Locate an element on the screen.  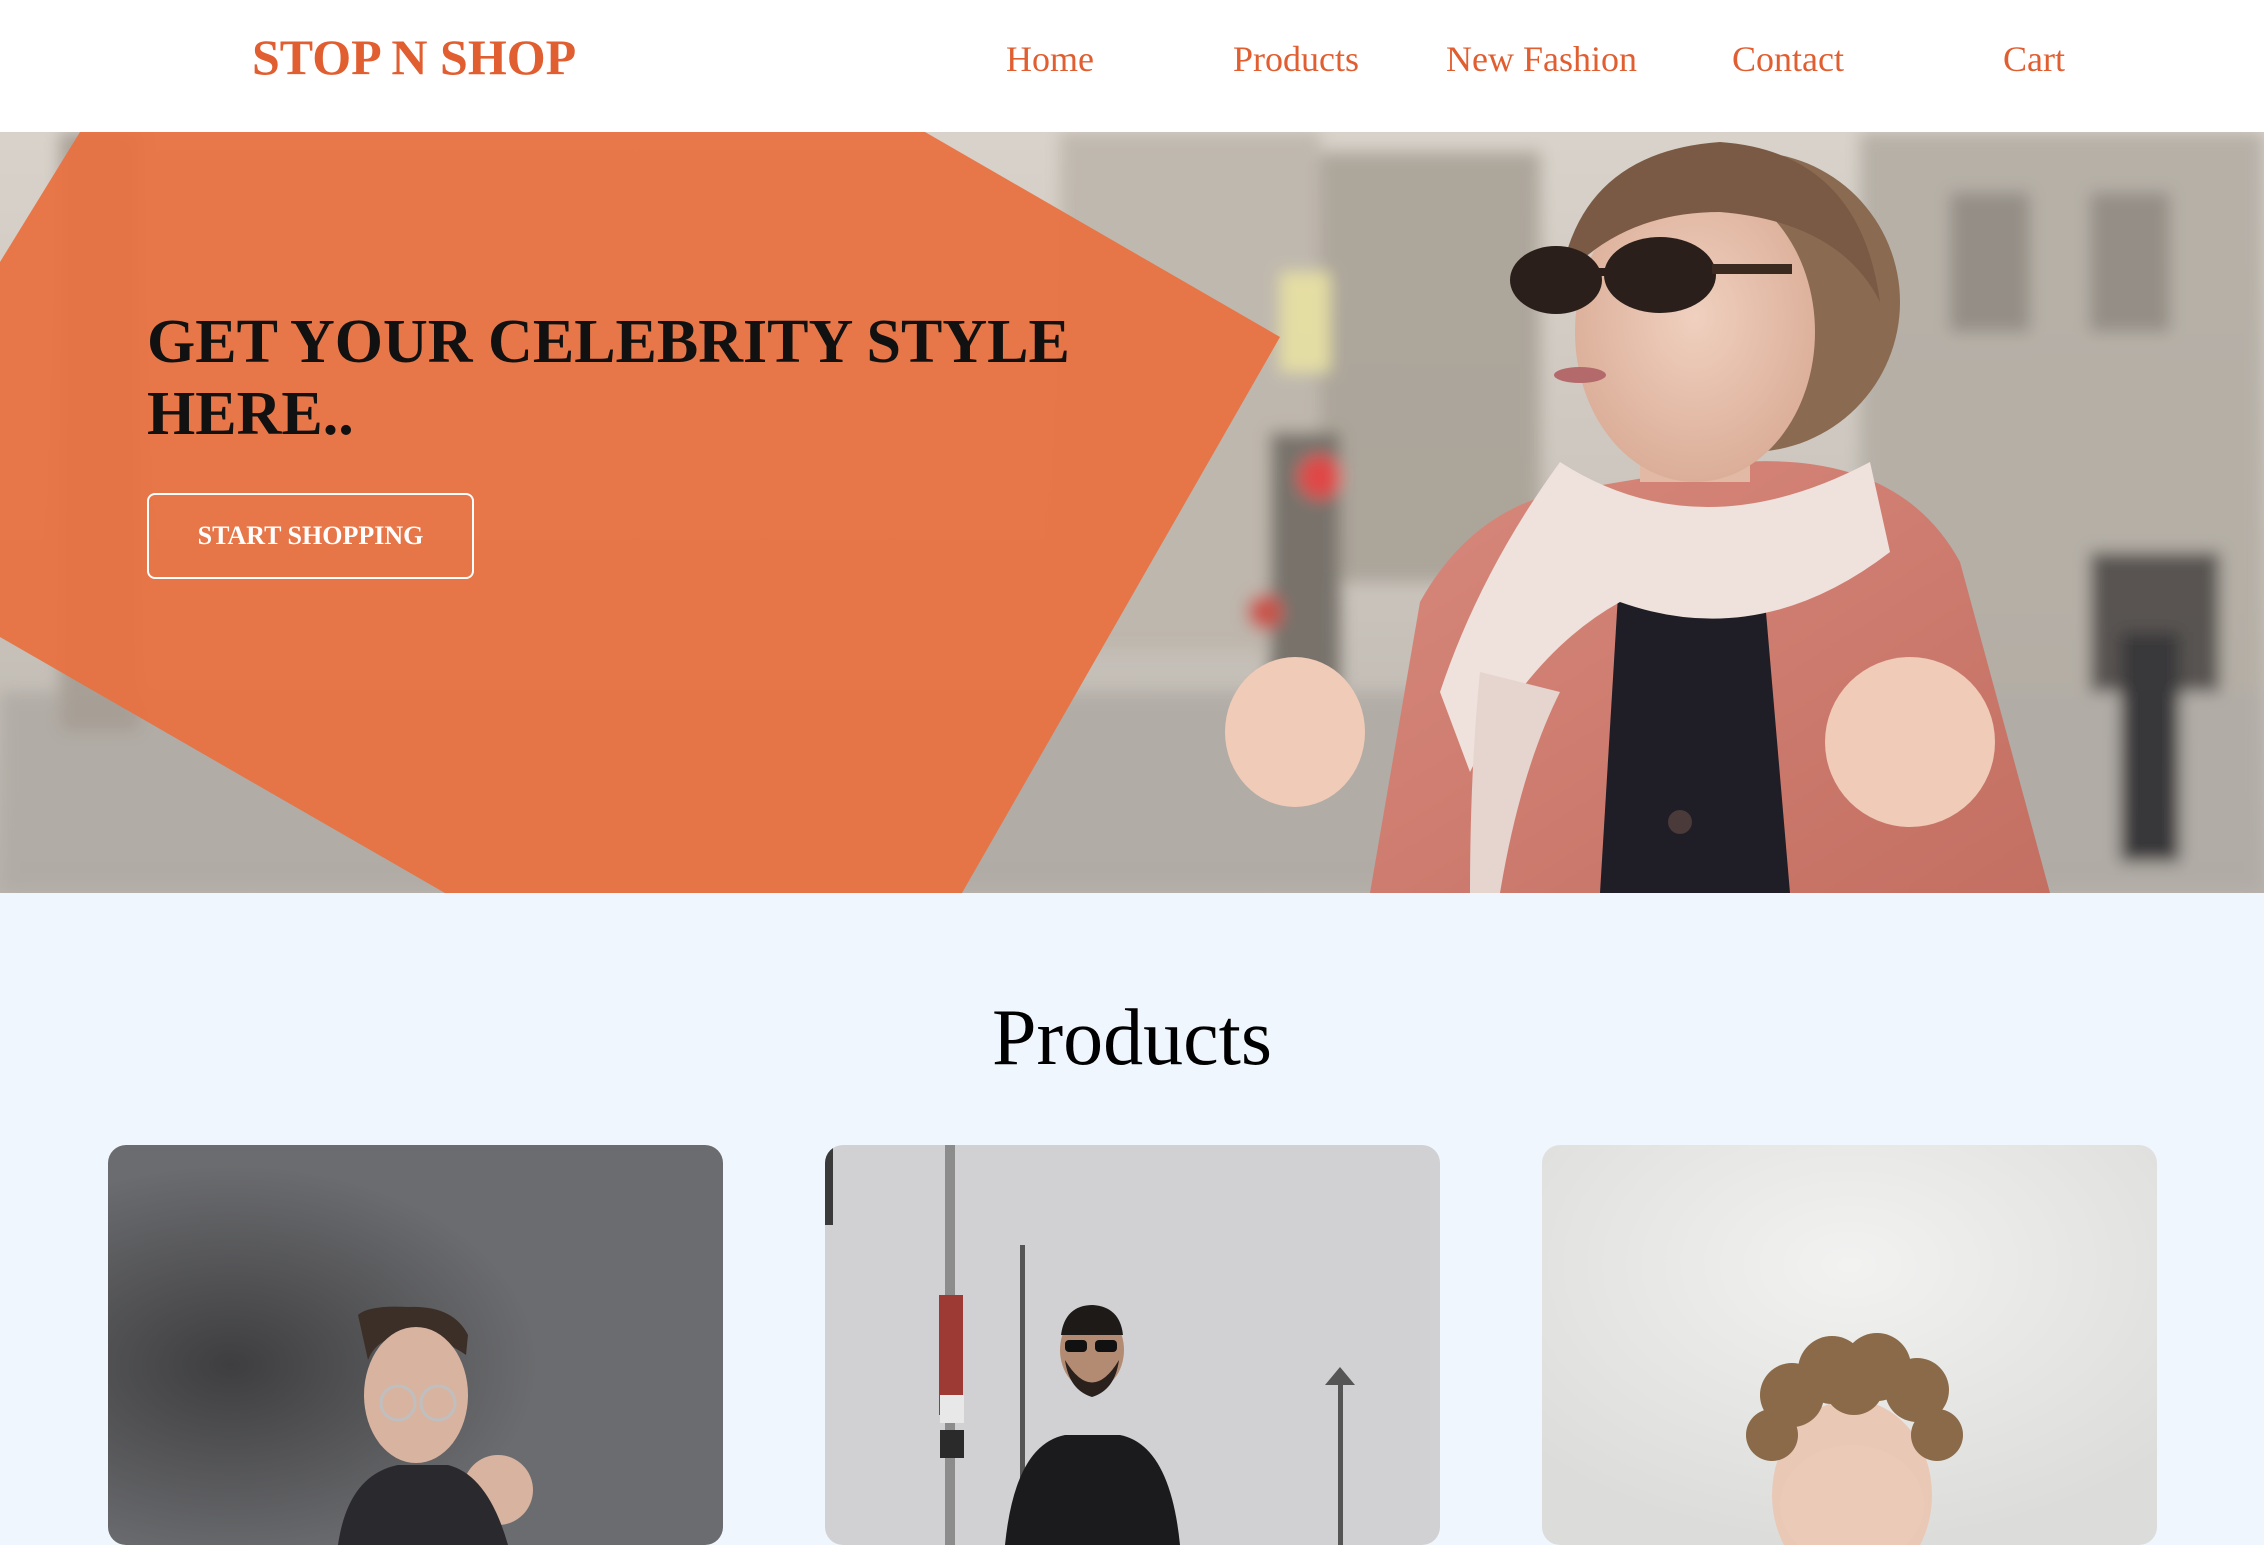
nav-link-home: Home is located at coordinates (1050, 59).